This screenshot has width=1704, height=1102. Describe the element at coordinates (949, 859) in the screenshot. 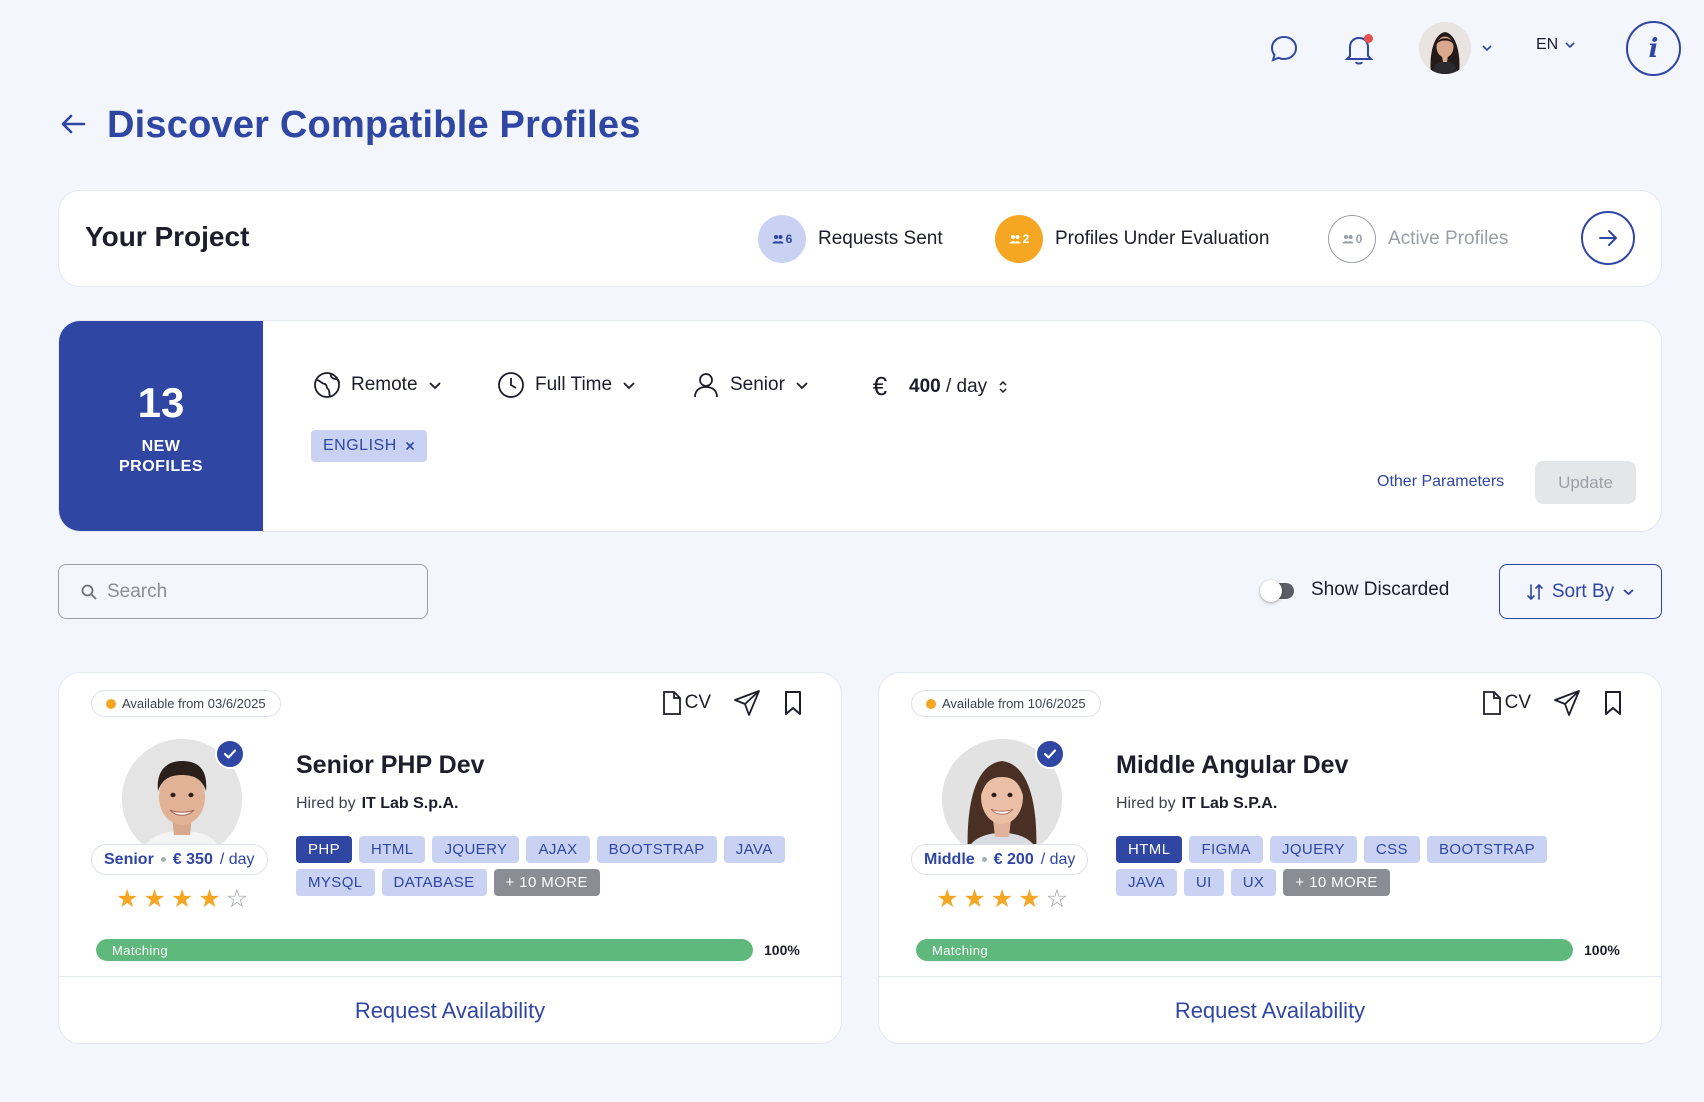

I see `level-label: Middle` at that location.